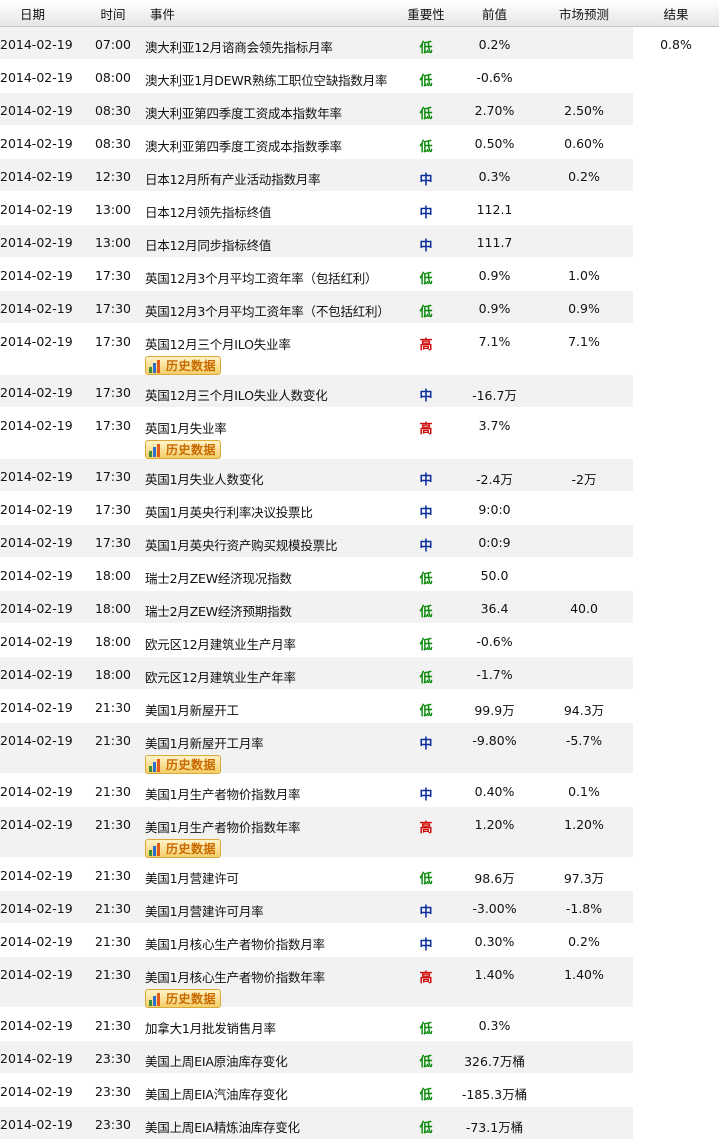 The image size is (719, 1142). Describe the element at coordinates (494, 13) in the screenshot. I see `header-previous: 前值` at that location.